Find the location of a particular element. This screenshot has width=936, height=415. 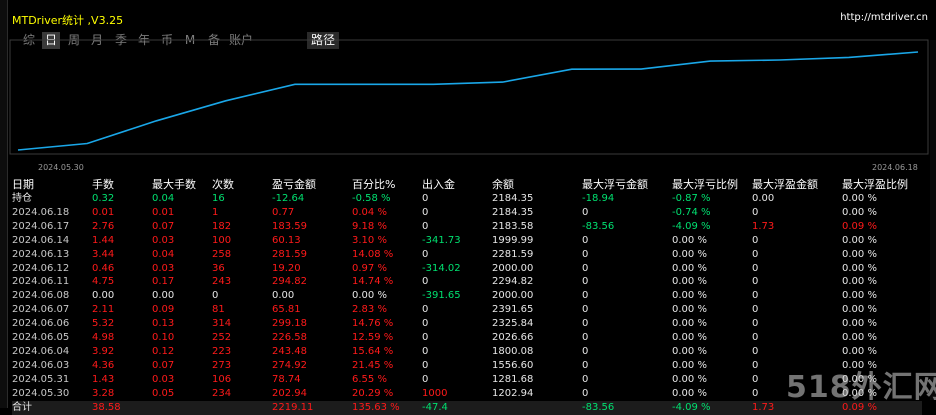

table-cell: 0.32 is located at coordinates (103, 198).